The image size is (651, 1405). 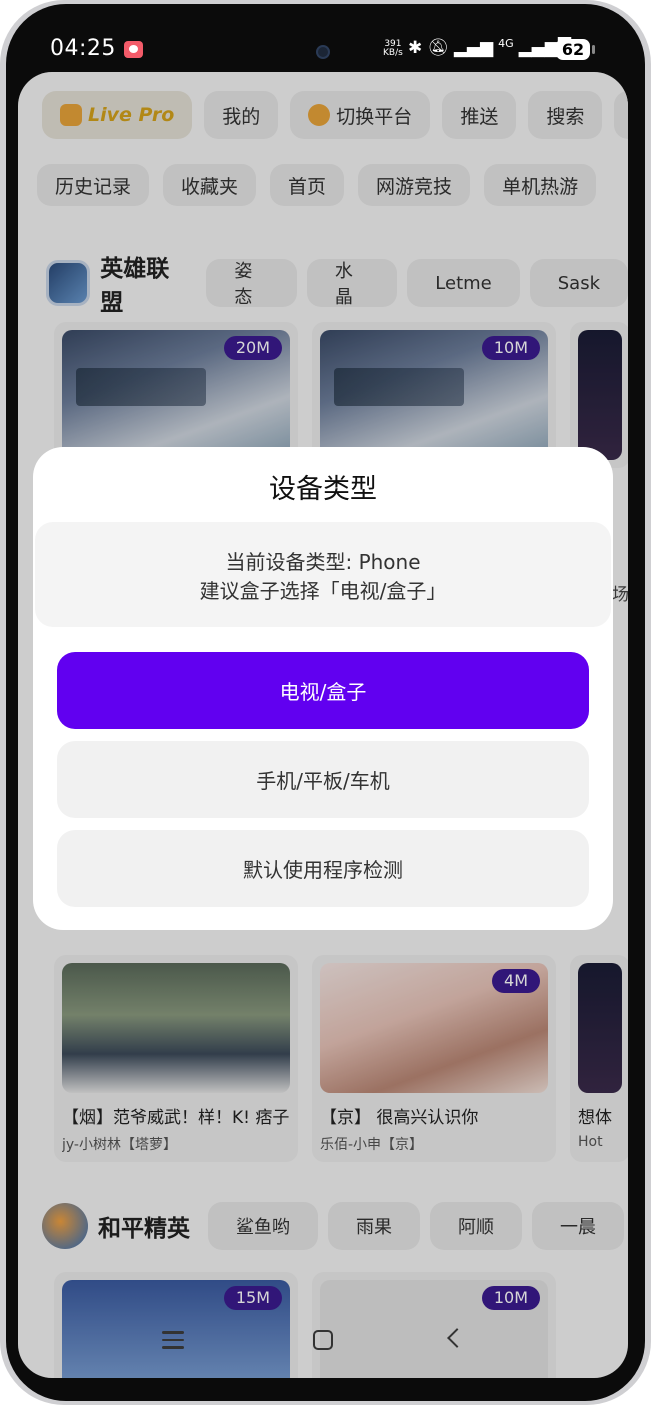 I want to click on switch-platform-label: 切换平台, so click(x=374, y=116).